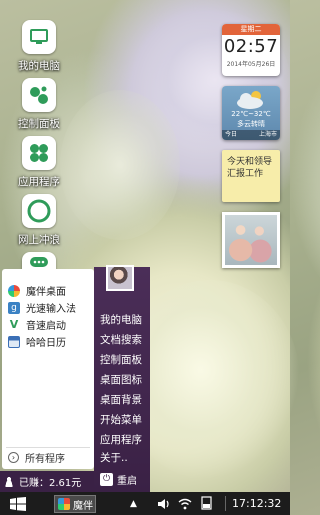 The width and height of the screenshot is (320, 515). I want to click on menu-item-input-method: g 光速输入法, so click(42, 307).